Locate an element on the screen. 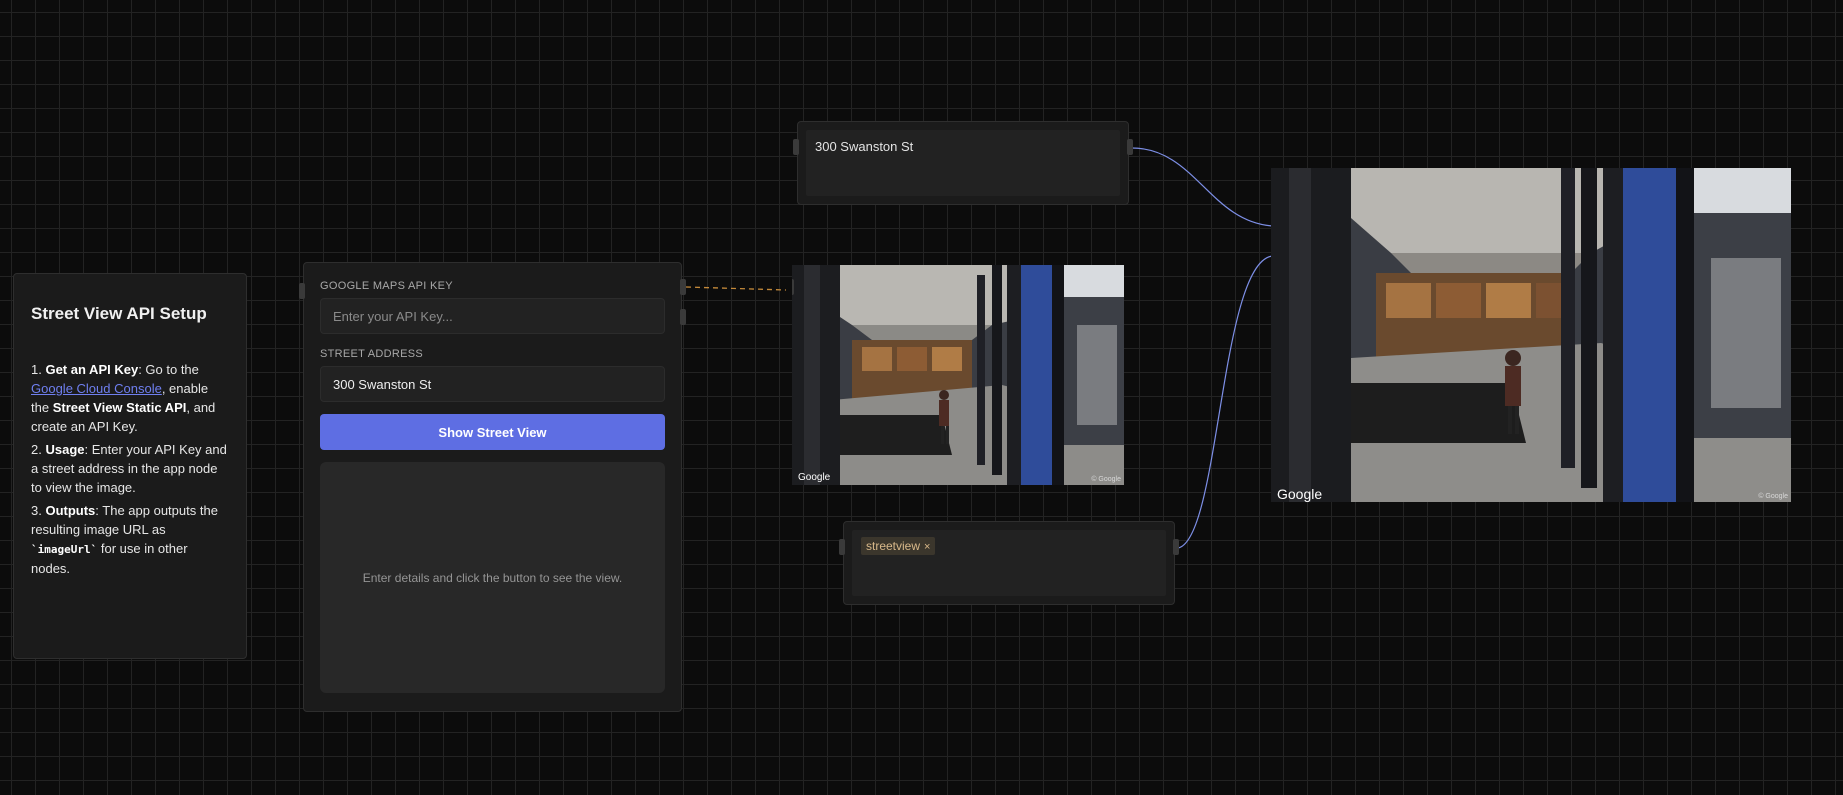 This screenshot has height=795, width=1843. text-output-node: 300 Swanston St is located at coordinates (963, 163).